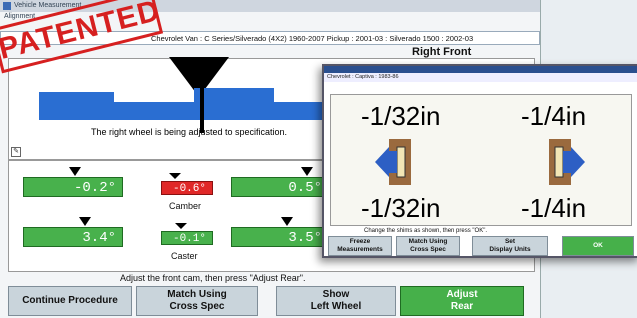 Image resolution: width=637 pixels, height=318 pixels. I want to click on set-display-units-button: Set Display Units, so click(510, 246).